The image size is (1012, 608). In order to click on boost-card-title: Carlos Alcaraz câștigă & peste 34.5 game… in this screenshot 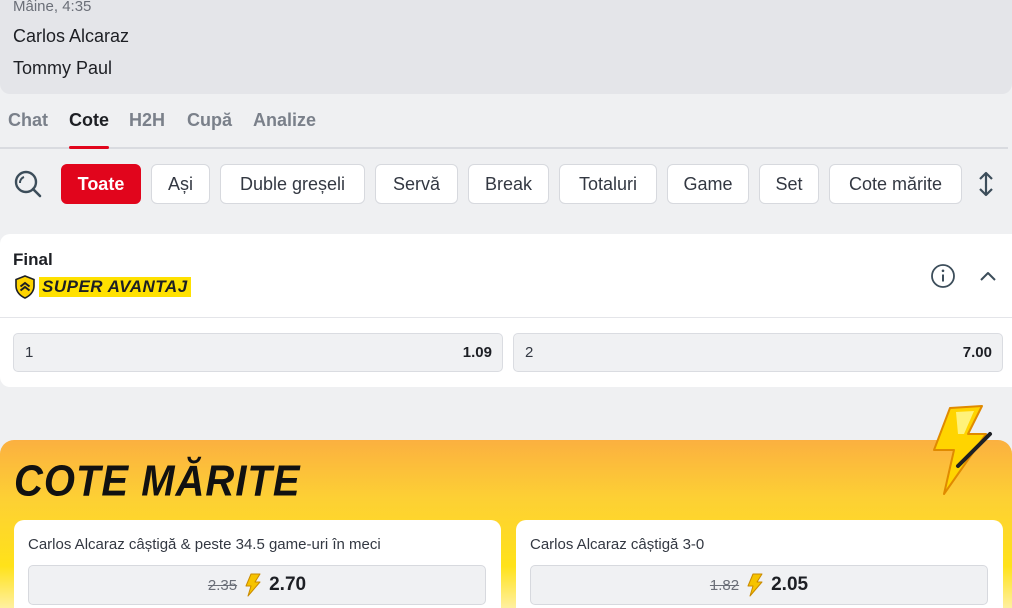, I will do `click(204, 544)`.